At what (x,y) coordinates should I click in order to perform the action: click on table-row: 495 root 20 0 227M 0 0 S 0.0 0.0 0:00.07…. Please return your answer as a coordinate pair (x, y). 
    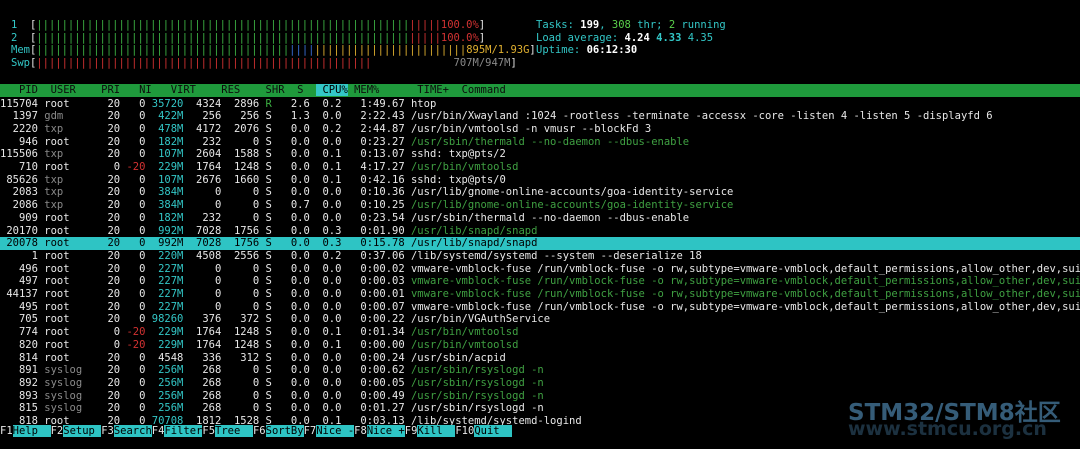
    Looking at the image, I should click on (540, 307).